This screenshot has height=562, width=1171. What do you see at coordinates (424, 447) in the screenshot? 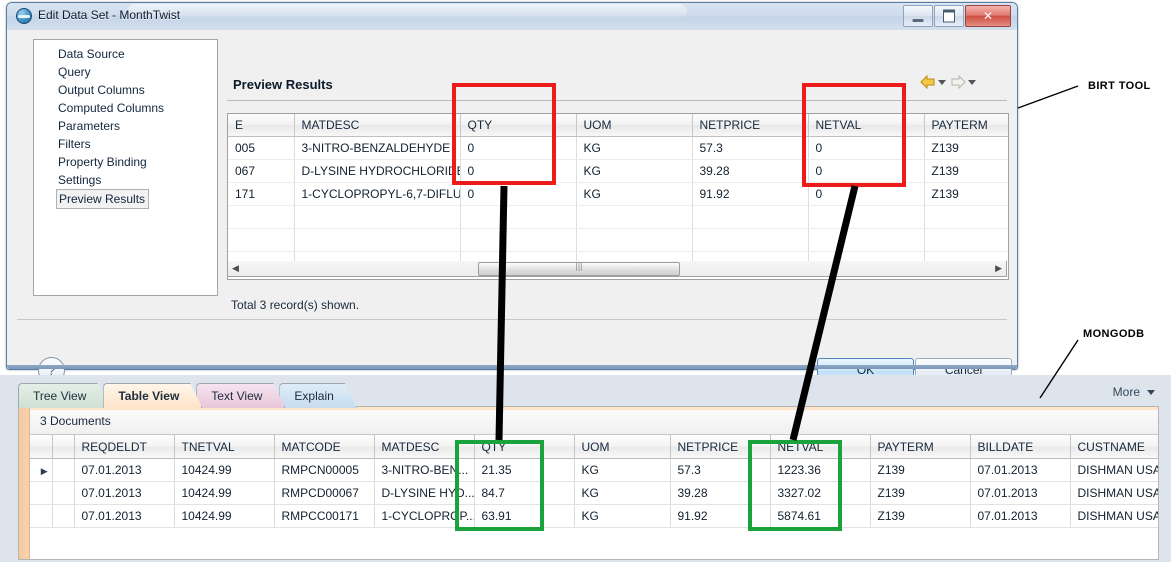
I see `mongo-col-matdesc: MATDESC` at bounding box center [424, 447].